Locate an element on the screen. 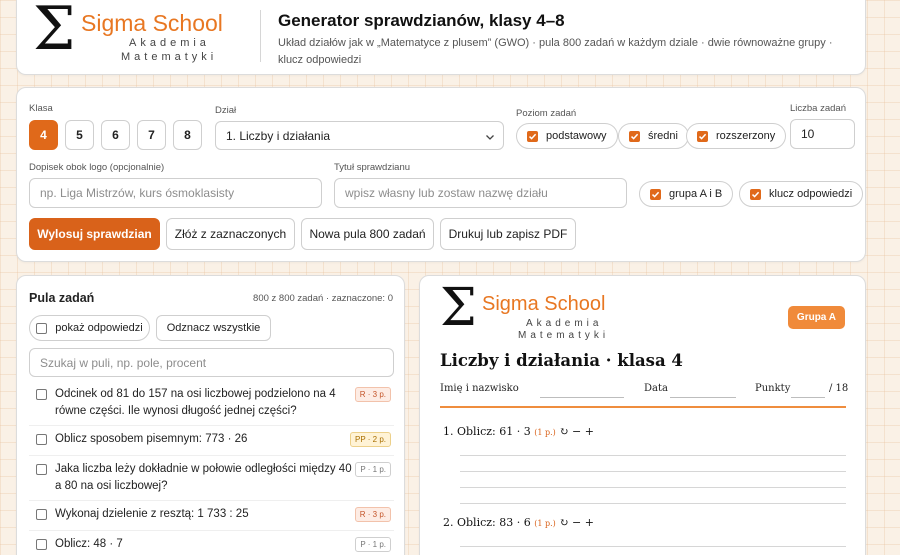 The width and height of the screenshot is (900, 555). app-title: Generator sprawdzianów, klasy 4–8 is located at coordinates (421, 20).